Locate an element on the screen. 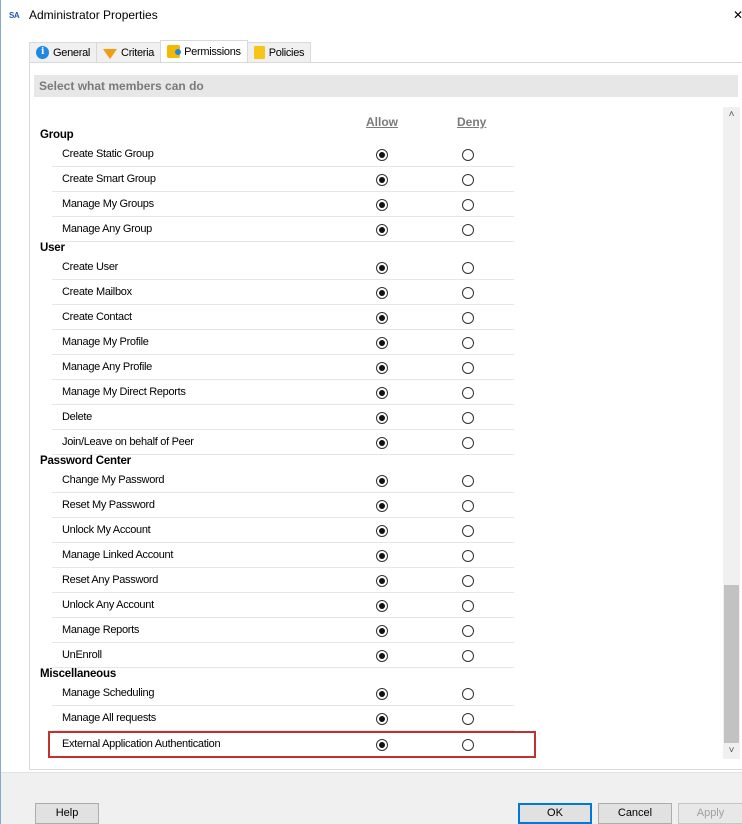 This screenshot has height=824, width=742. allow-column-header: Allow is located at coordinates (382, 122).